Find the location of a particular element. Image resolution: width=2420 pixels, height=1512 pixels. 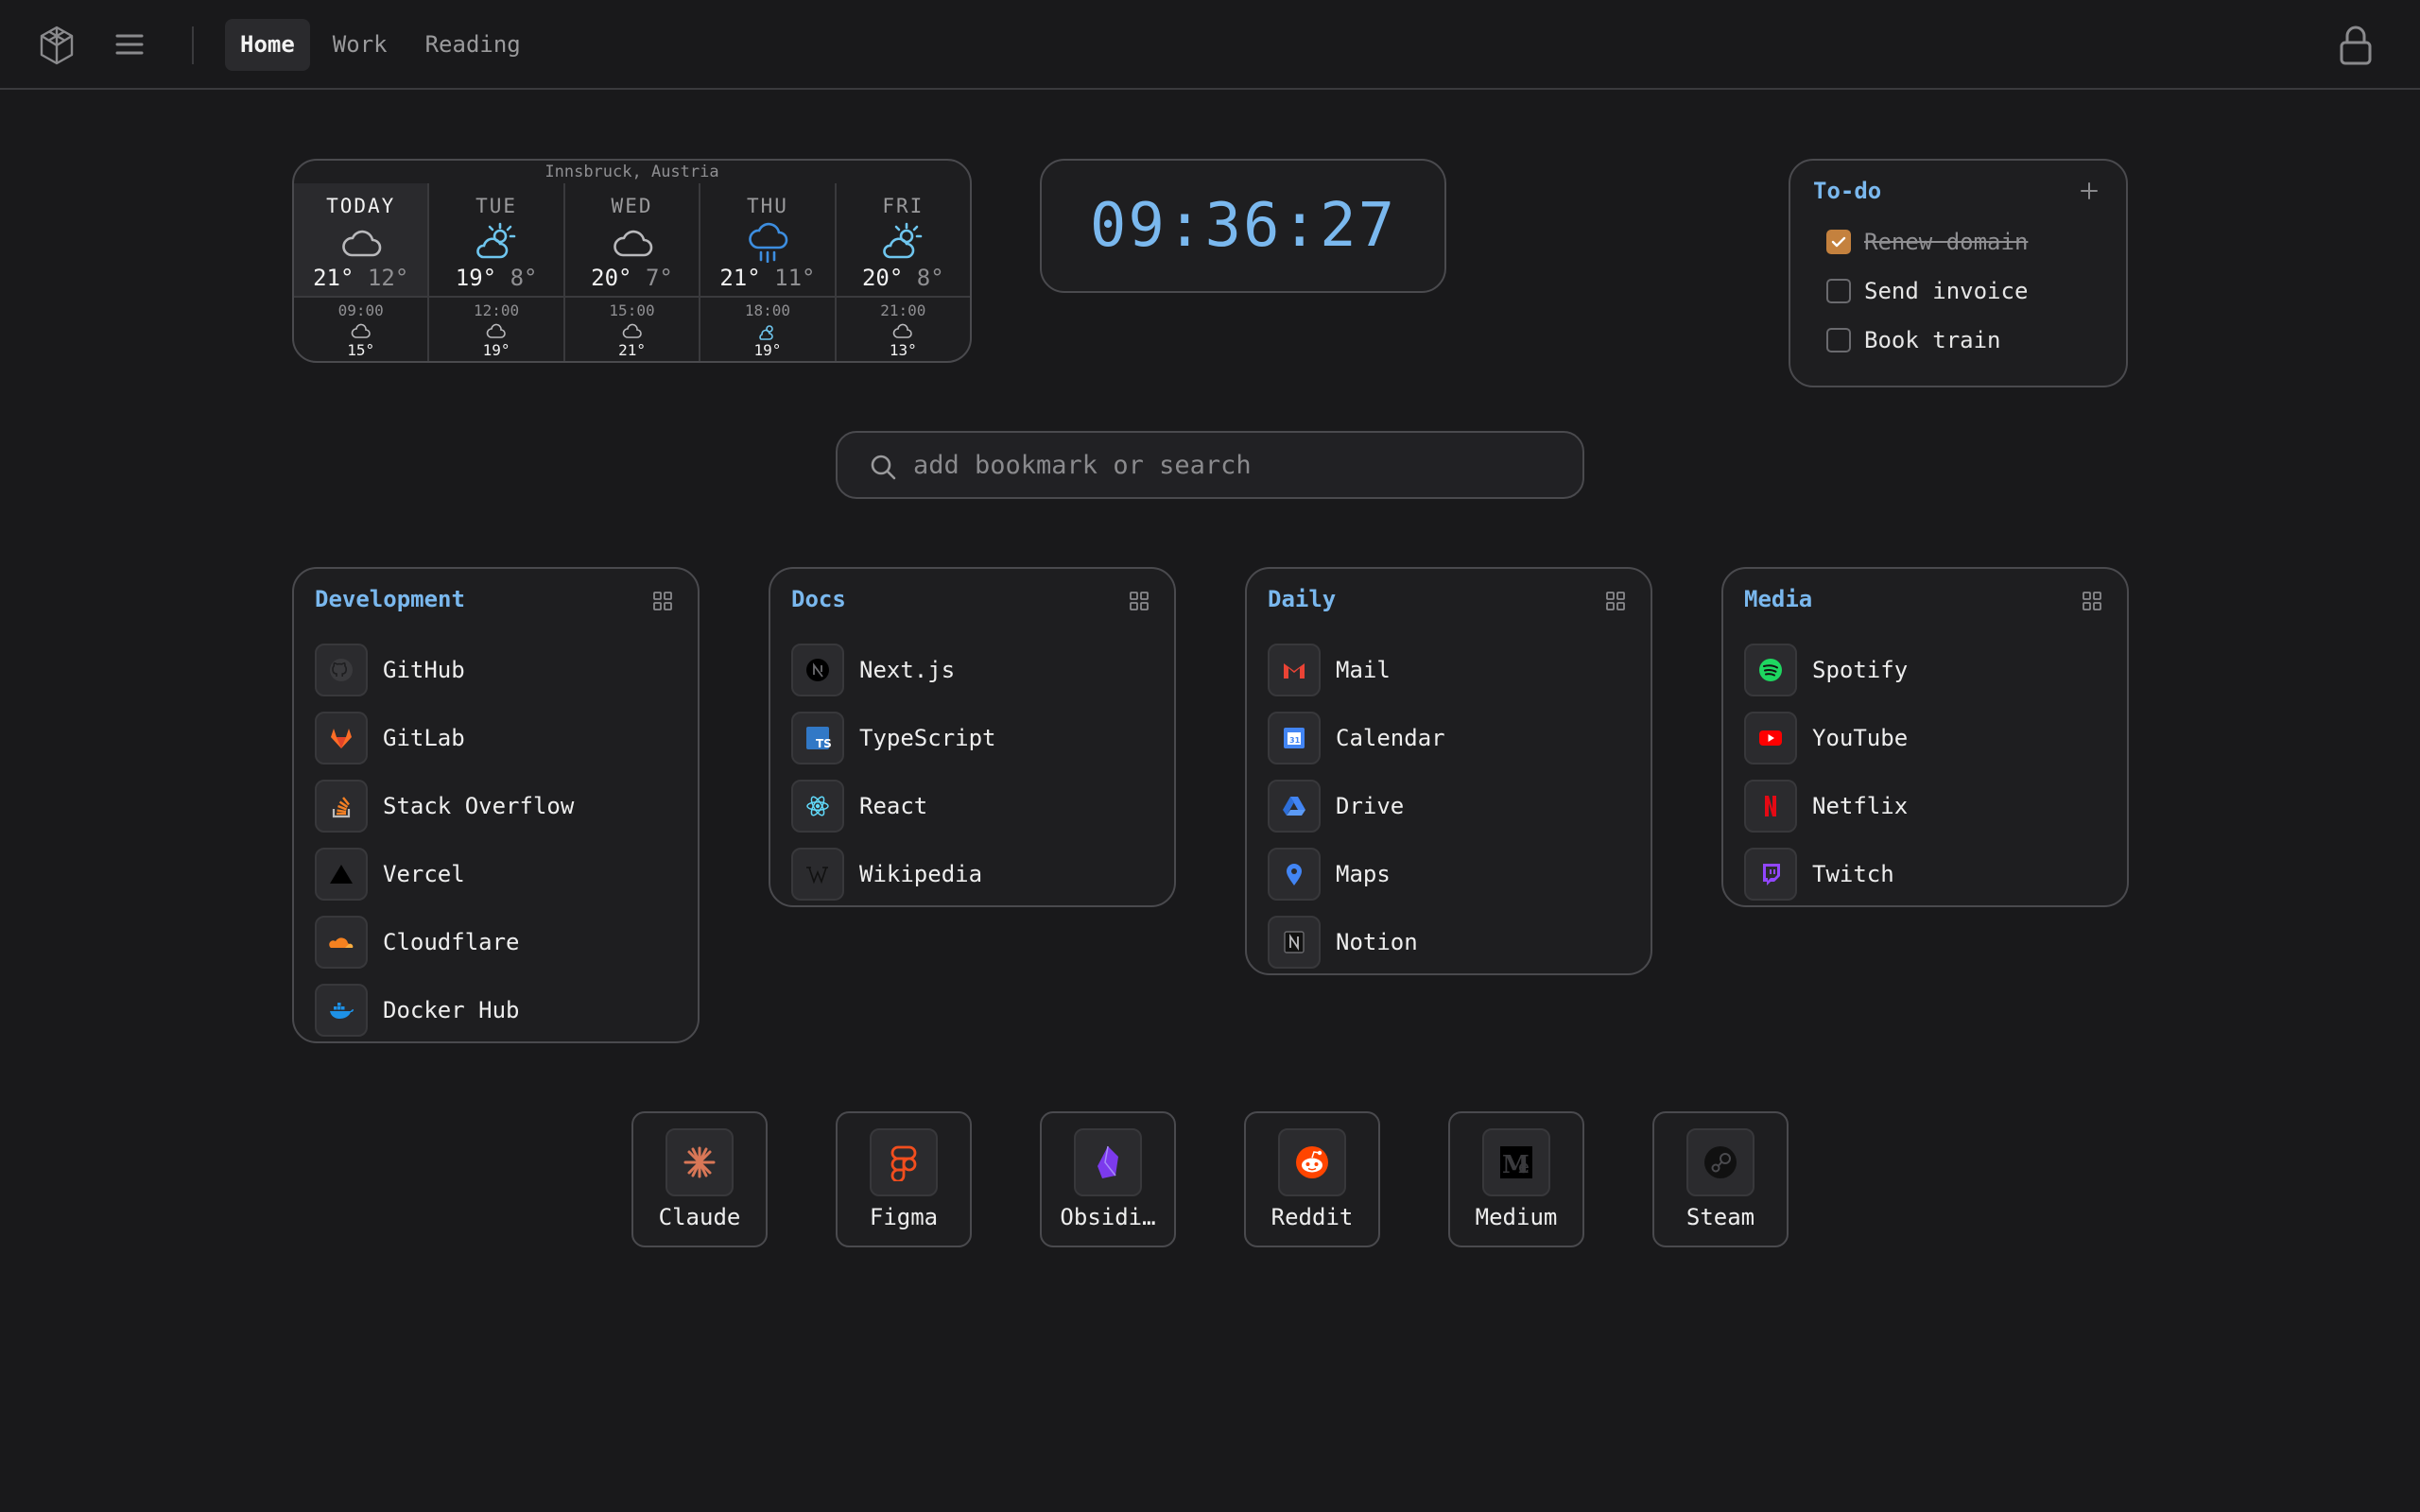

bookmark-spotify: Spotify is located at coordinates (1826, 670).